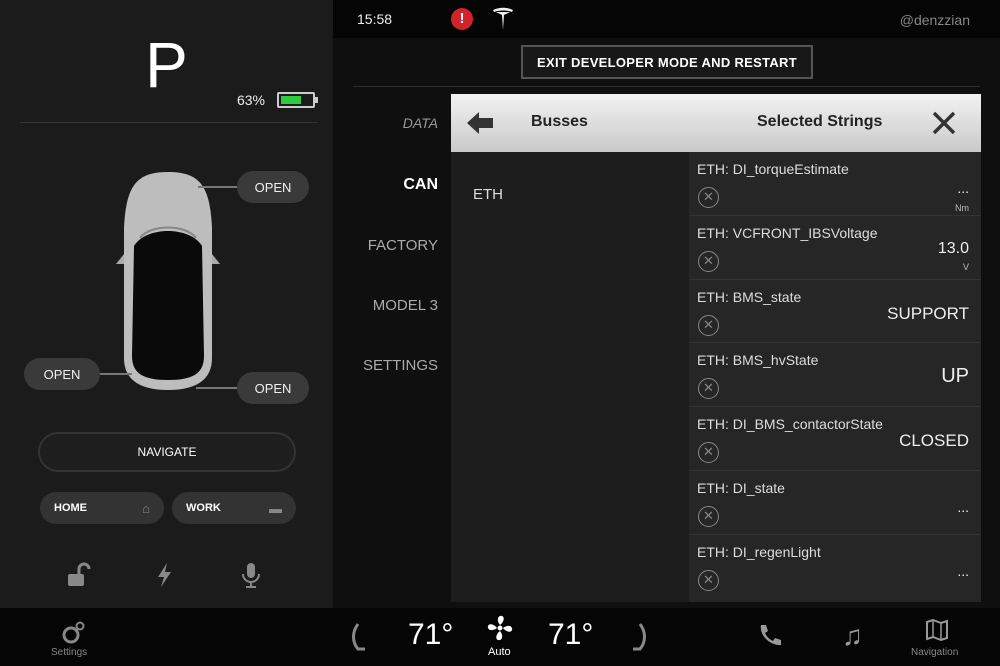 Image resolution: width=1000 pixels, height=666 pixels. What do you see at coordinates (70, 508) in the screenshot?
I see `home-label: HOME` at bounding box center [70, 508].